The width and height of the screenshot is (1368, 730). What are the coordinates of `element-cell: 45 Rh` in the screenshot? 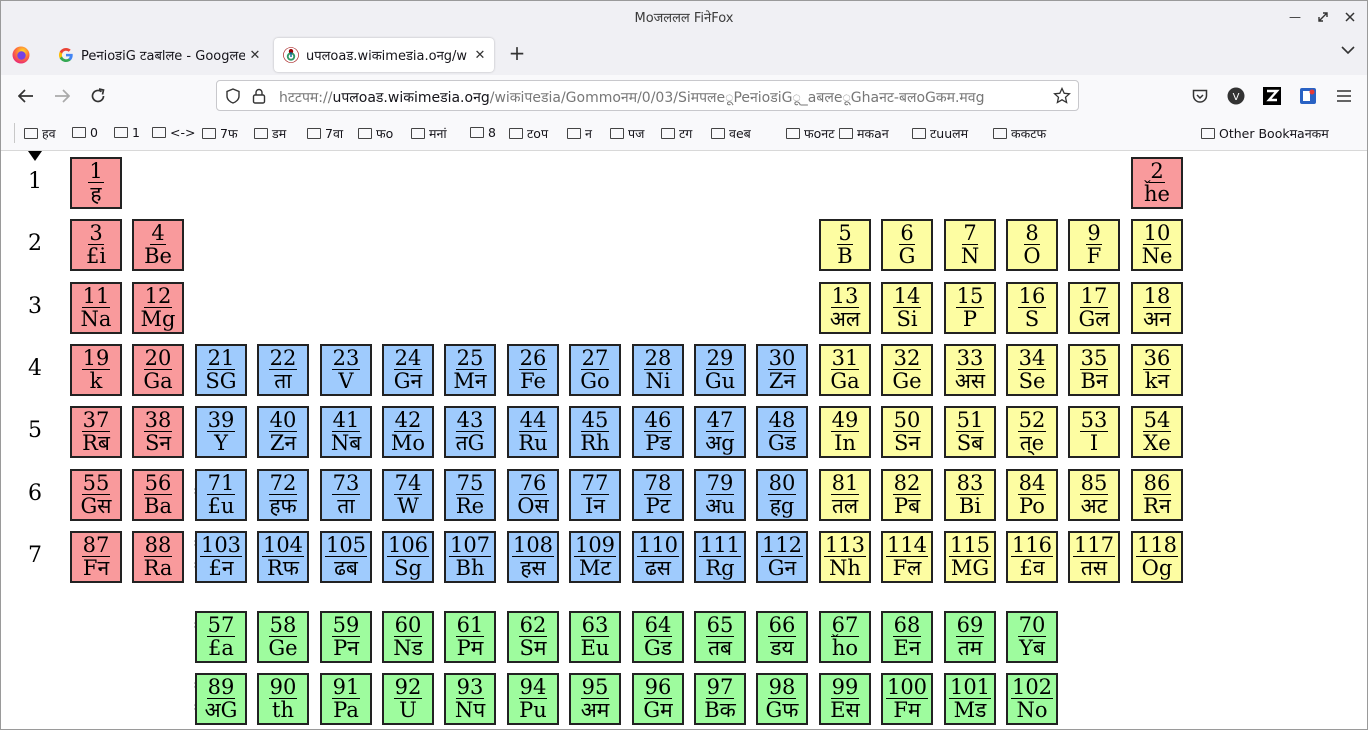 It's located at (595, 432).